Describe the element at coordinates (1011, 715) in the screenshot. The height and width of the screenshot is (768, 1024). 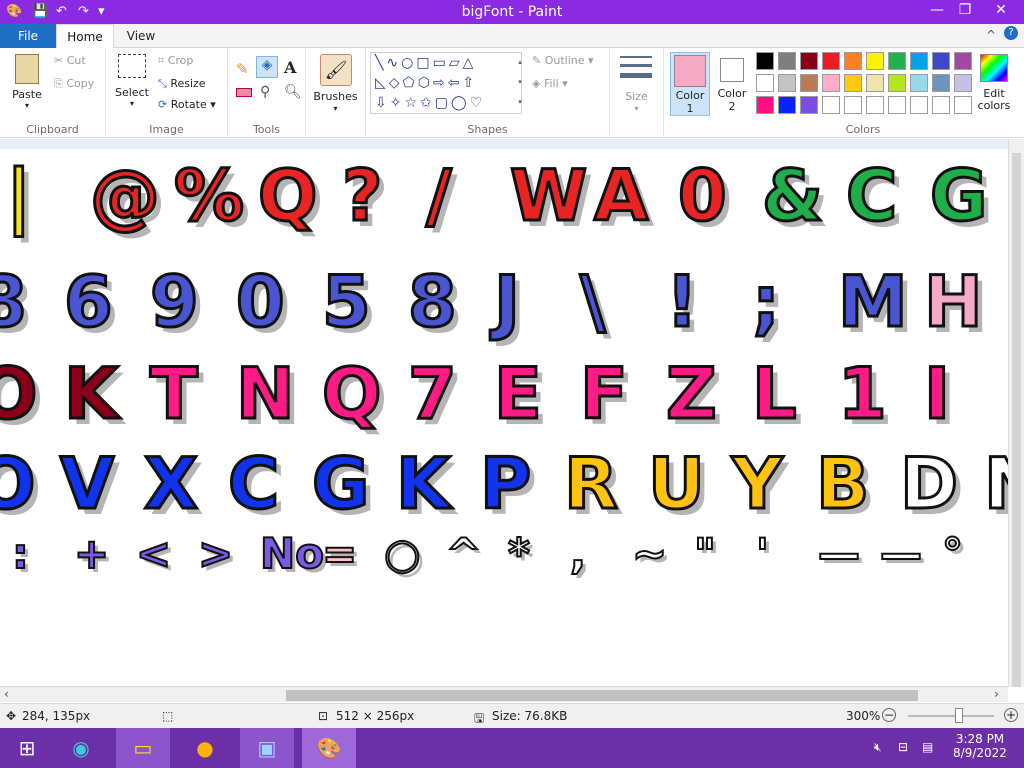
I see `zoom-in-icon: +` at that location.